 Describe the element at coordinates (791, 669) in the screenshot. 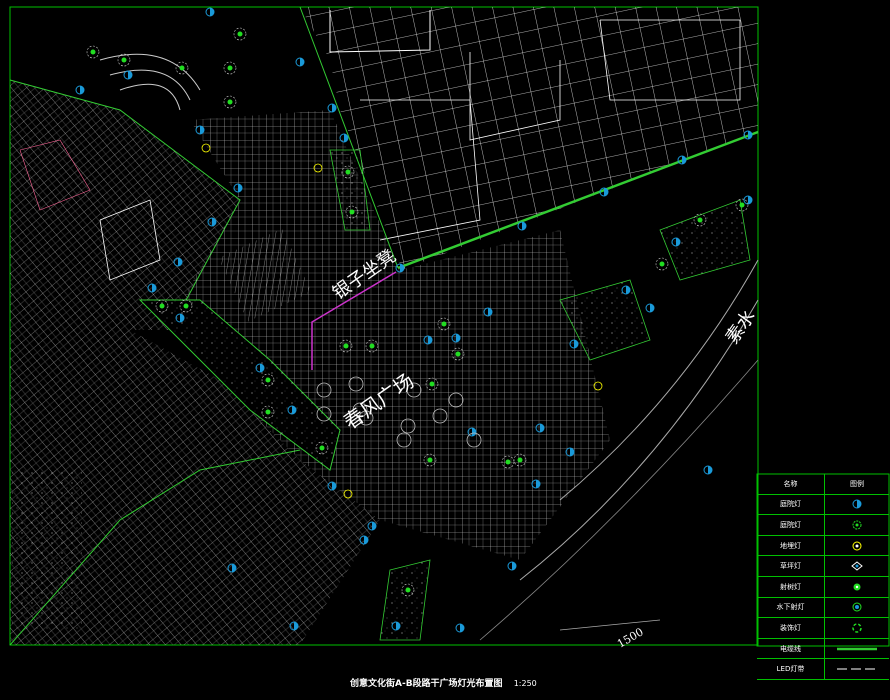

I see `legend-item-name: LED灯带` at that location.